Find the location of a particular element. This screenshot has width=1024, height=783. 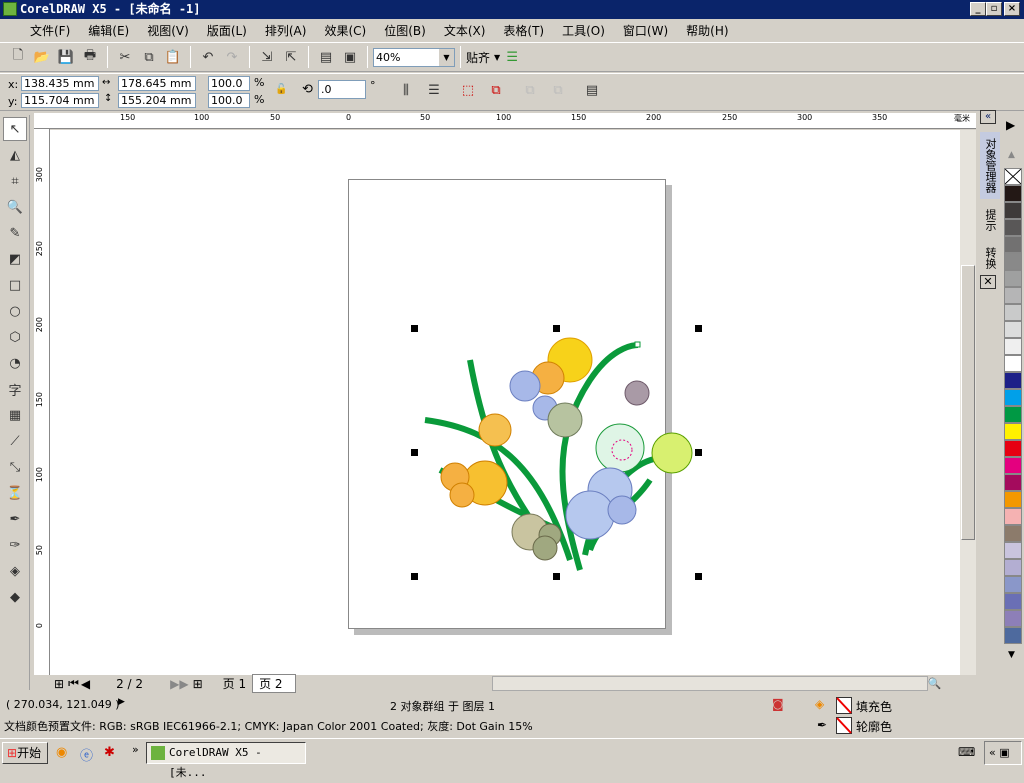

next-page-icon: ▶▶ is located at coordinates (179, 684).